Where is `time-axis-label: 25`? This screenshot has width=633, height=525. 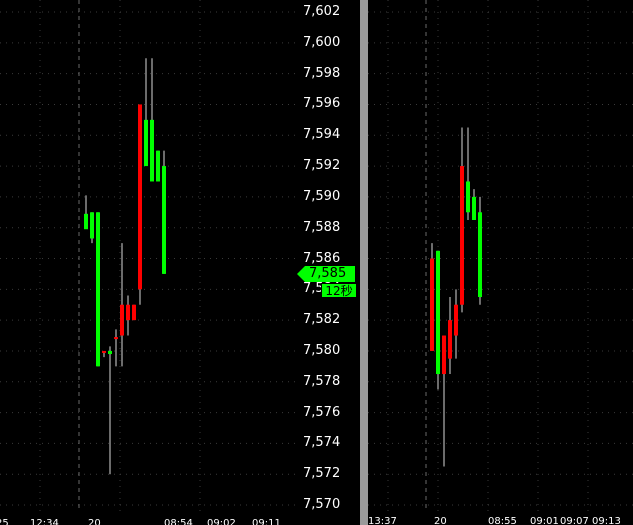 time-axis-label: 25 is located at coordinates (4, 521).